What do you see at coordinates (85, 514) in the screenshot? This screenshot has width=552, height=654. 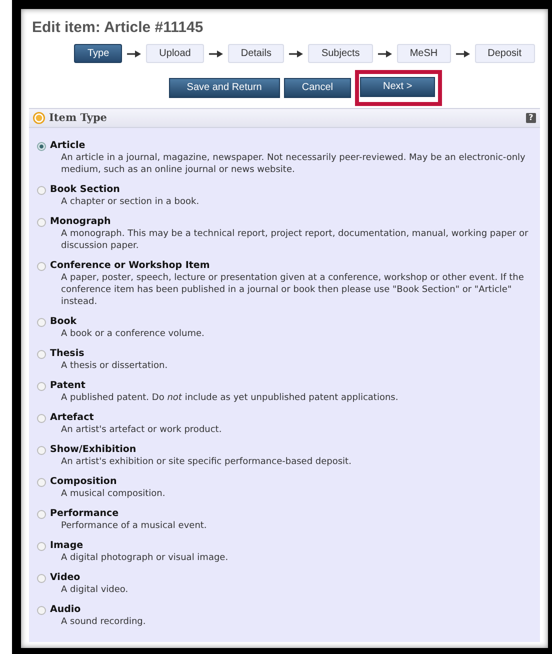 I see `item-type-label: Performance` at bounding box center [85, 514].